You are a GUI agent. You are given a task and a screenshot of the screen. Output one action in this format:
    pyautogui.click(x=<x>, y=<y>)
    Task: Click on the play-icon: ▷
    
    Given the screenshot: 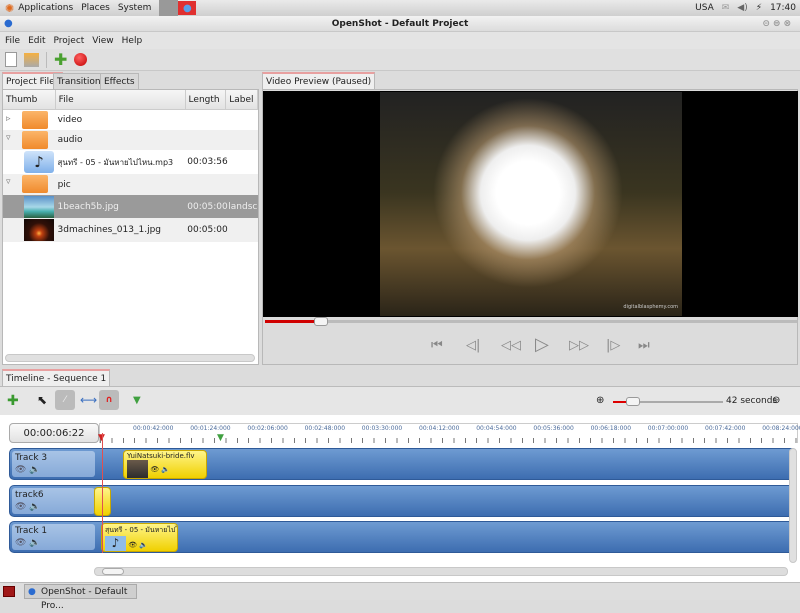 What is the action you would take?
    pyautogui.click(x=542, y=344)
    